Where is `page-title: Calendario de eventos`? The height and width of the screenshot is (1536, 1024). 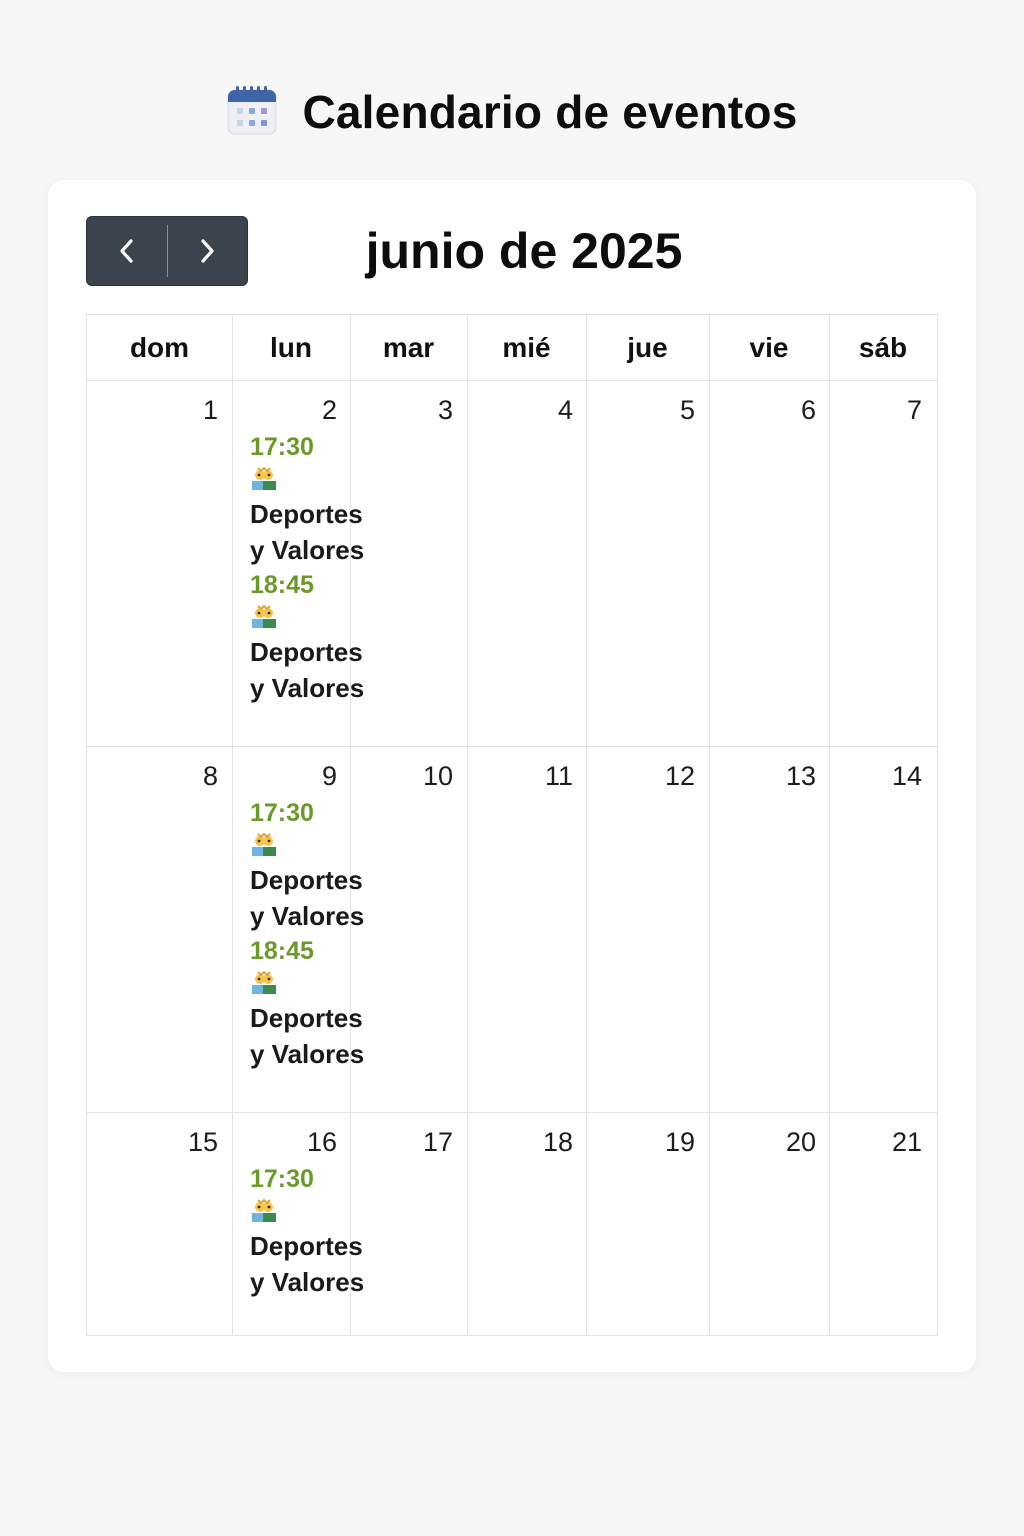
page-title: Calendario de eventos is located at coordinates (550, 112).